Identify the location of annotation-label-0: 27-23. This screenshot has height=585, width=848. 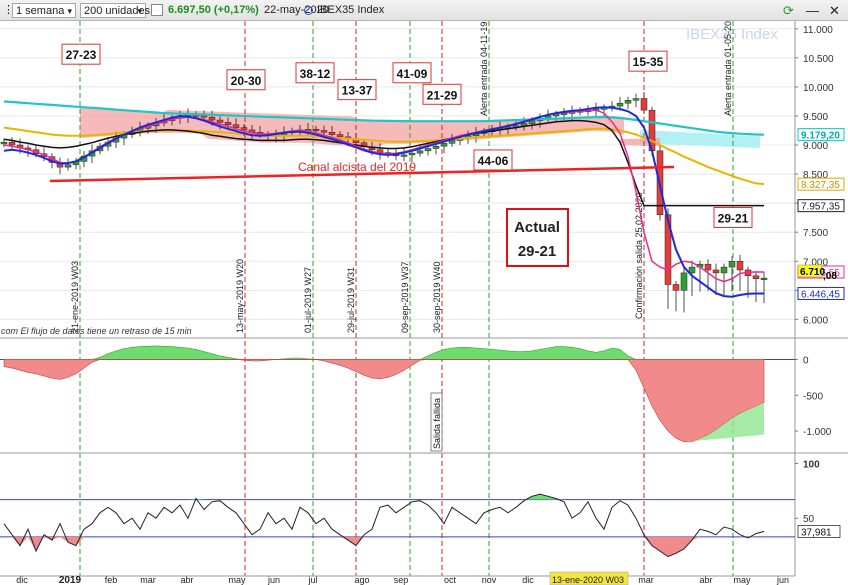
(81, 55).